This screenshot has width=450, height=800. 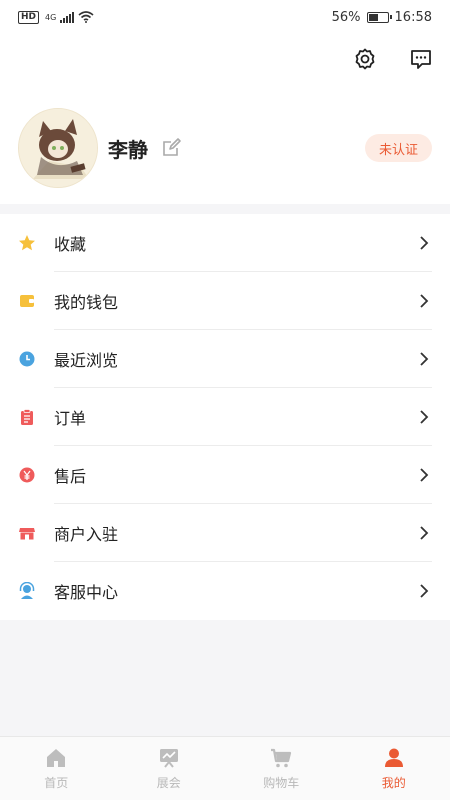 I want to click on menu-label: 商户入驻, so click(x=86, y=534).